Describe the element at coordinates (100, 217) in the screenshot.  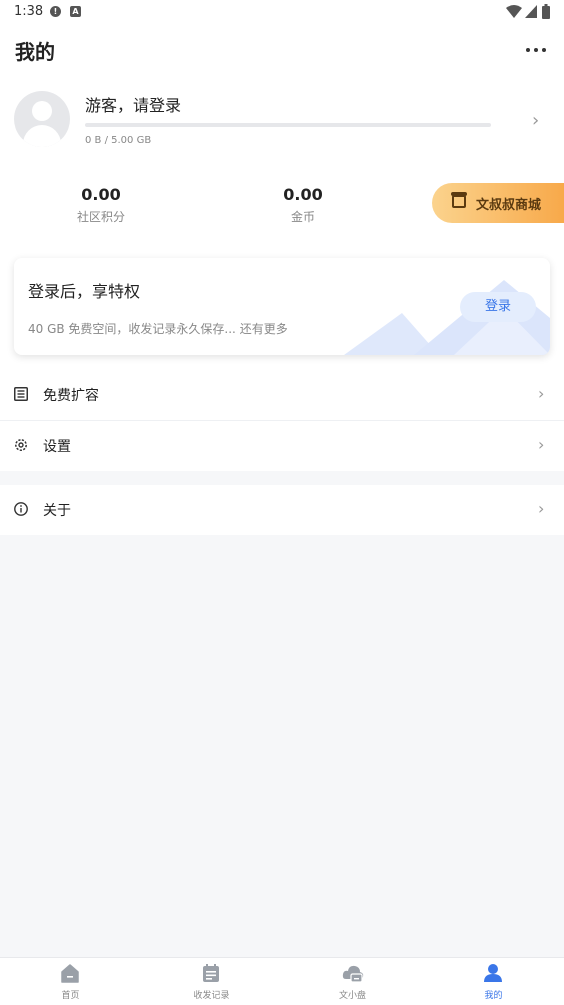
I see `community-points-label: 社区积分` at that location.